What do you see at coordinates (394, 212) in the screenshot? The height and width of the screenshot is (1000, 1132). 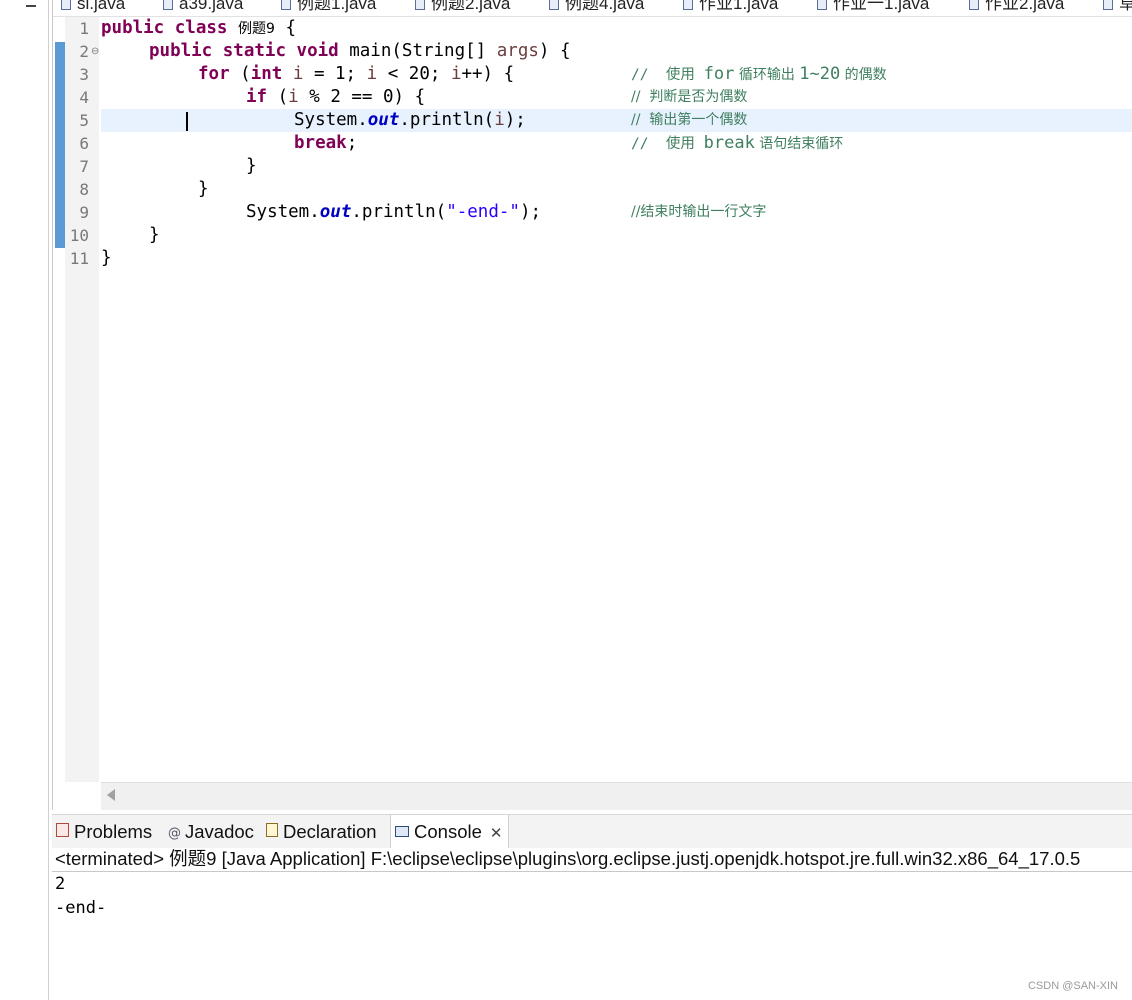 I see `code-line-9: System.out.println("-end-");` at bounding box center [394, 212].